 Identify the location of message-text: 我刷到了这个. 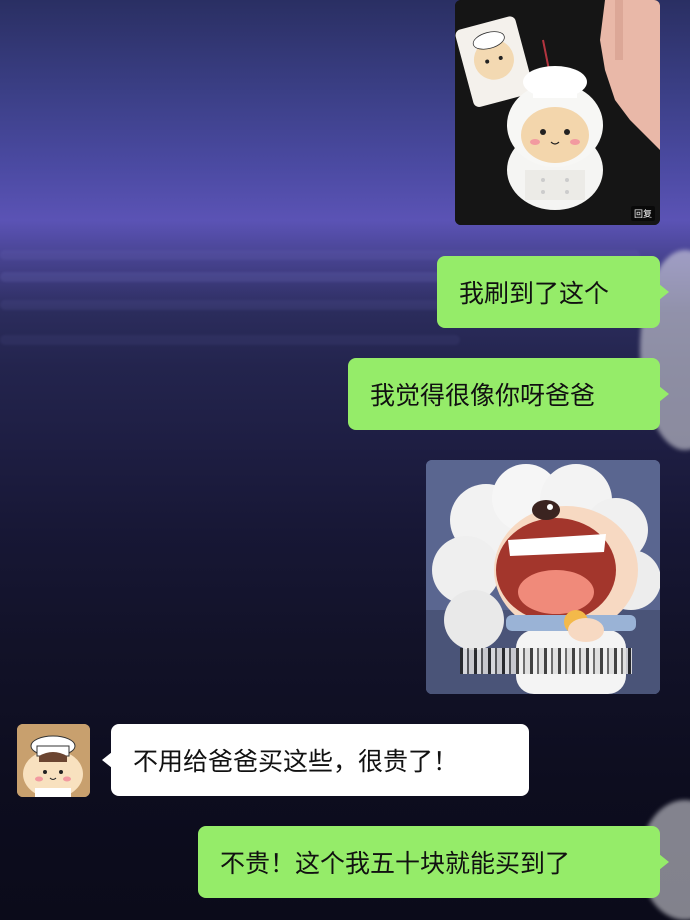
(534, 293).